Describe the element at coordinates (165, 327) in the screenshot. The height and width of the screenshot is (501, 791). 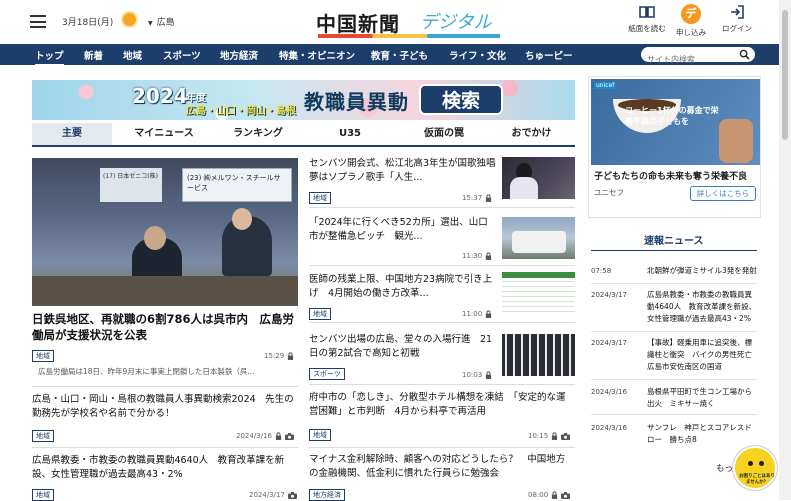
I see `hero-headline: 日鉄呉地区、再就職の6割786人は呉市内 広島労働局が支援状況を公表` at that location.